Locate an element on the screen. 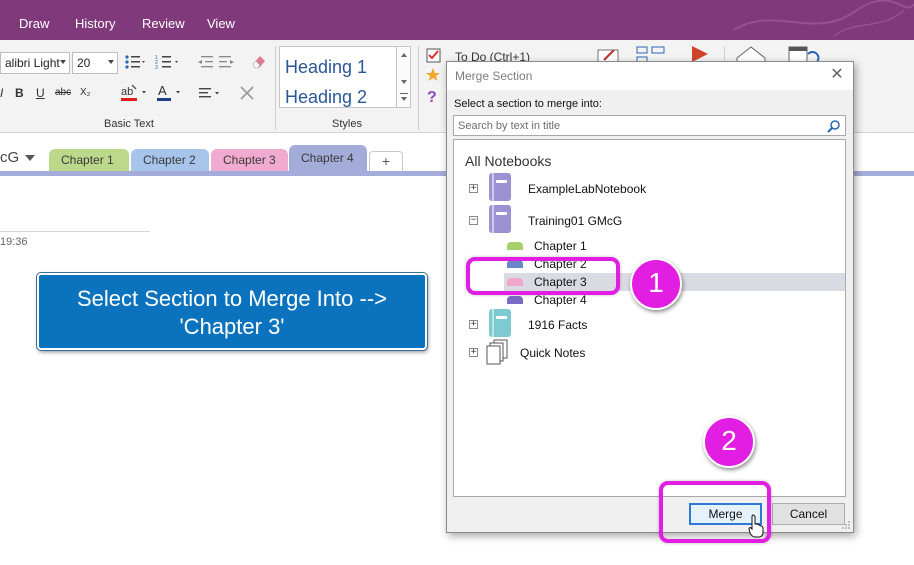 This screenshot has height=565, width=914. highlight-color-icon: ab is located at coordinates (134, 93).